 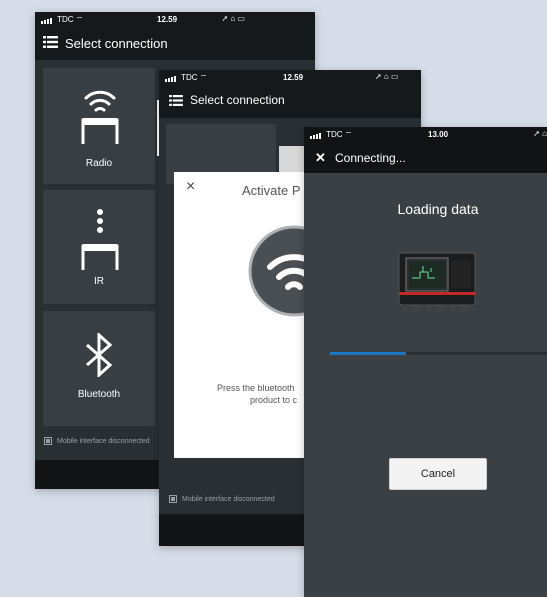 What do you see at coordinates (190, 187) in the screenshot?
I see `close-icon: ×` at bounding box center [190, 187].